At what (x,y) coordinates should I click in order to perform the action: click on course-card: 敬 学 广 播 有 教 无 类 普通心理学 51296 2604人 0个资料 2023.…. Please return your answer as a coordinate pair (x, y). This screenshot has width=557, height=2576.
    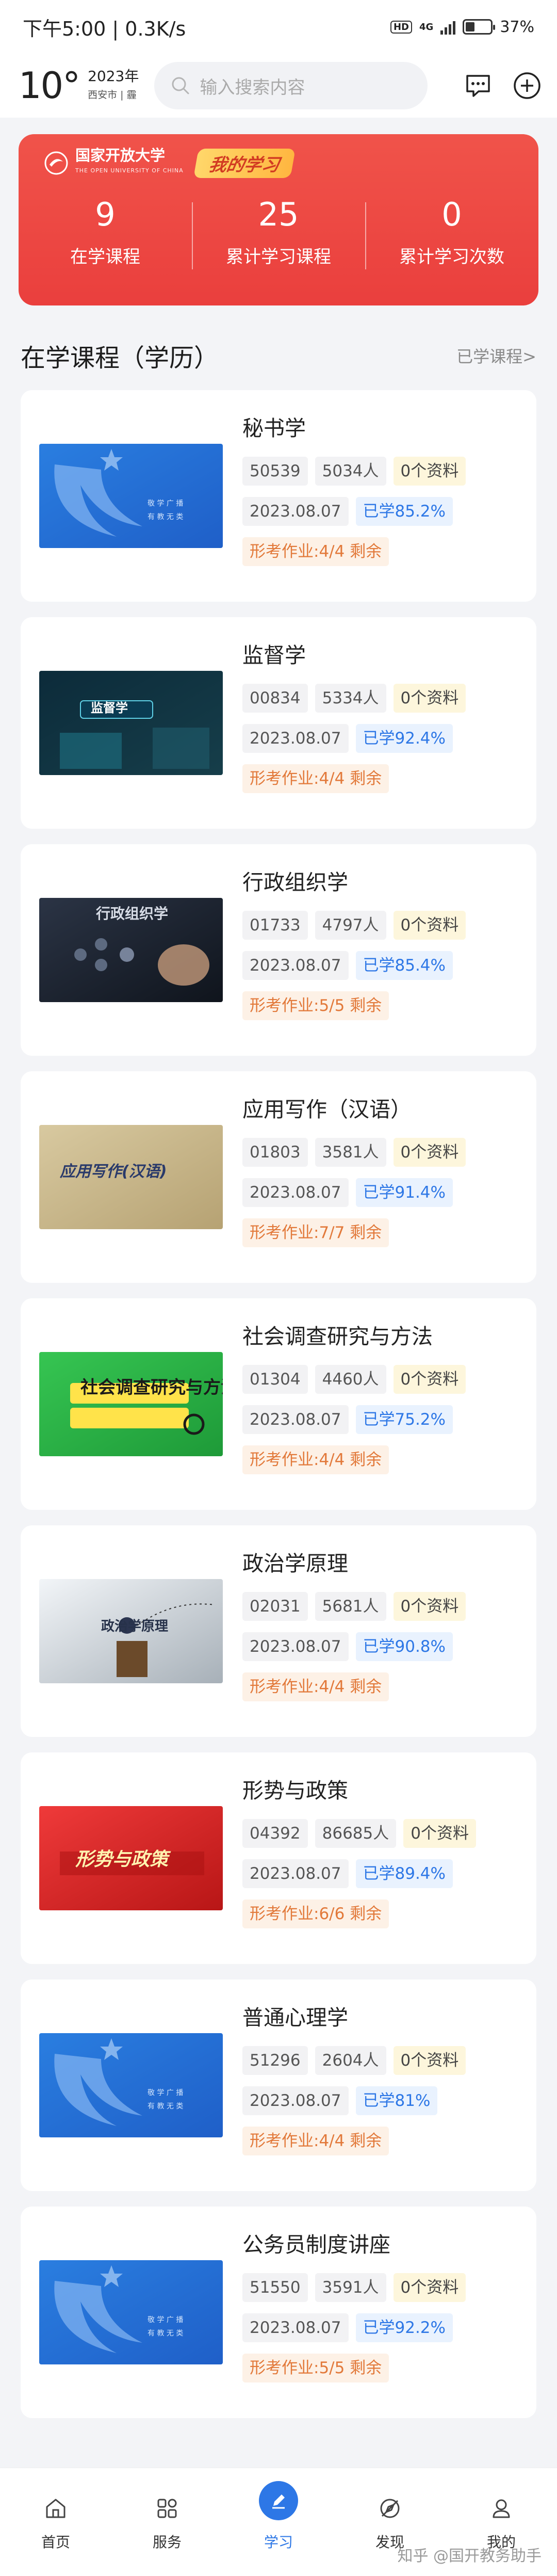
    Looking at the image, I should click on (278, 2085).